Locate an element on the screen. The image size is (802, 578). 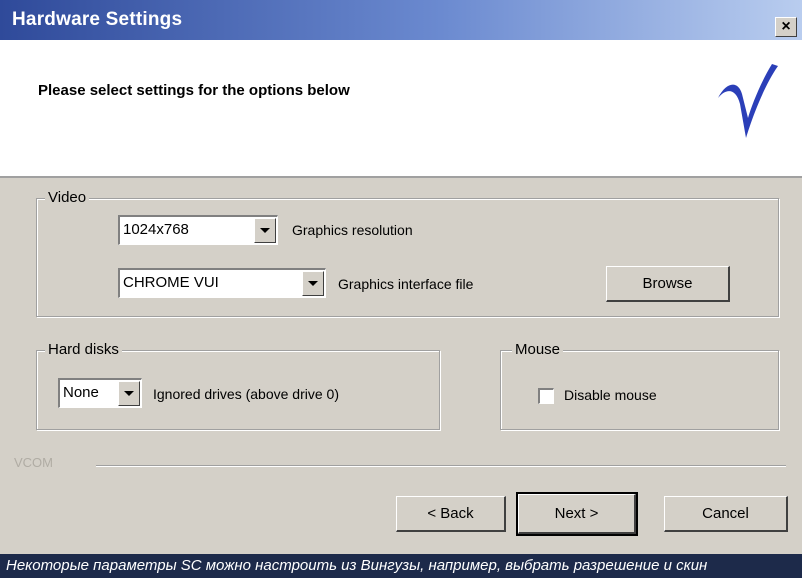
hard-disks-legend: Hard disks is located at coordinates (83, 349).